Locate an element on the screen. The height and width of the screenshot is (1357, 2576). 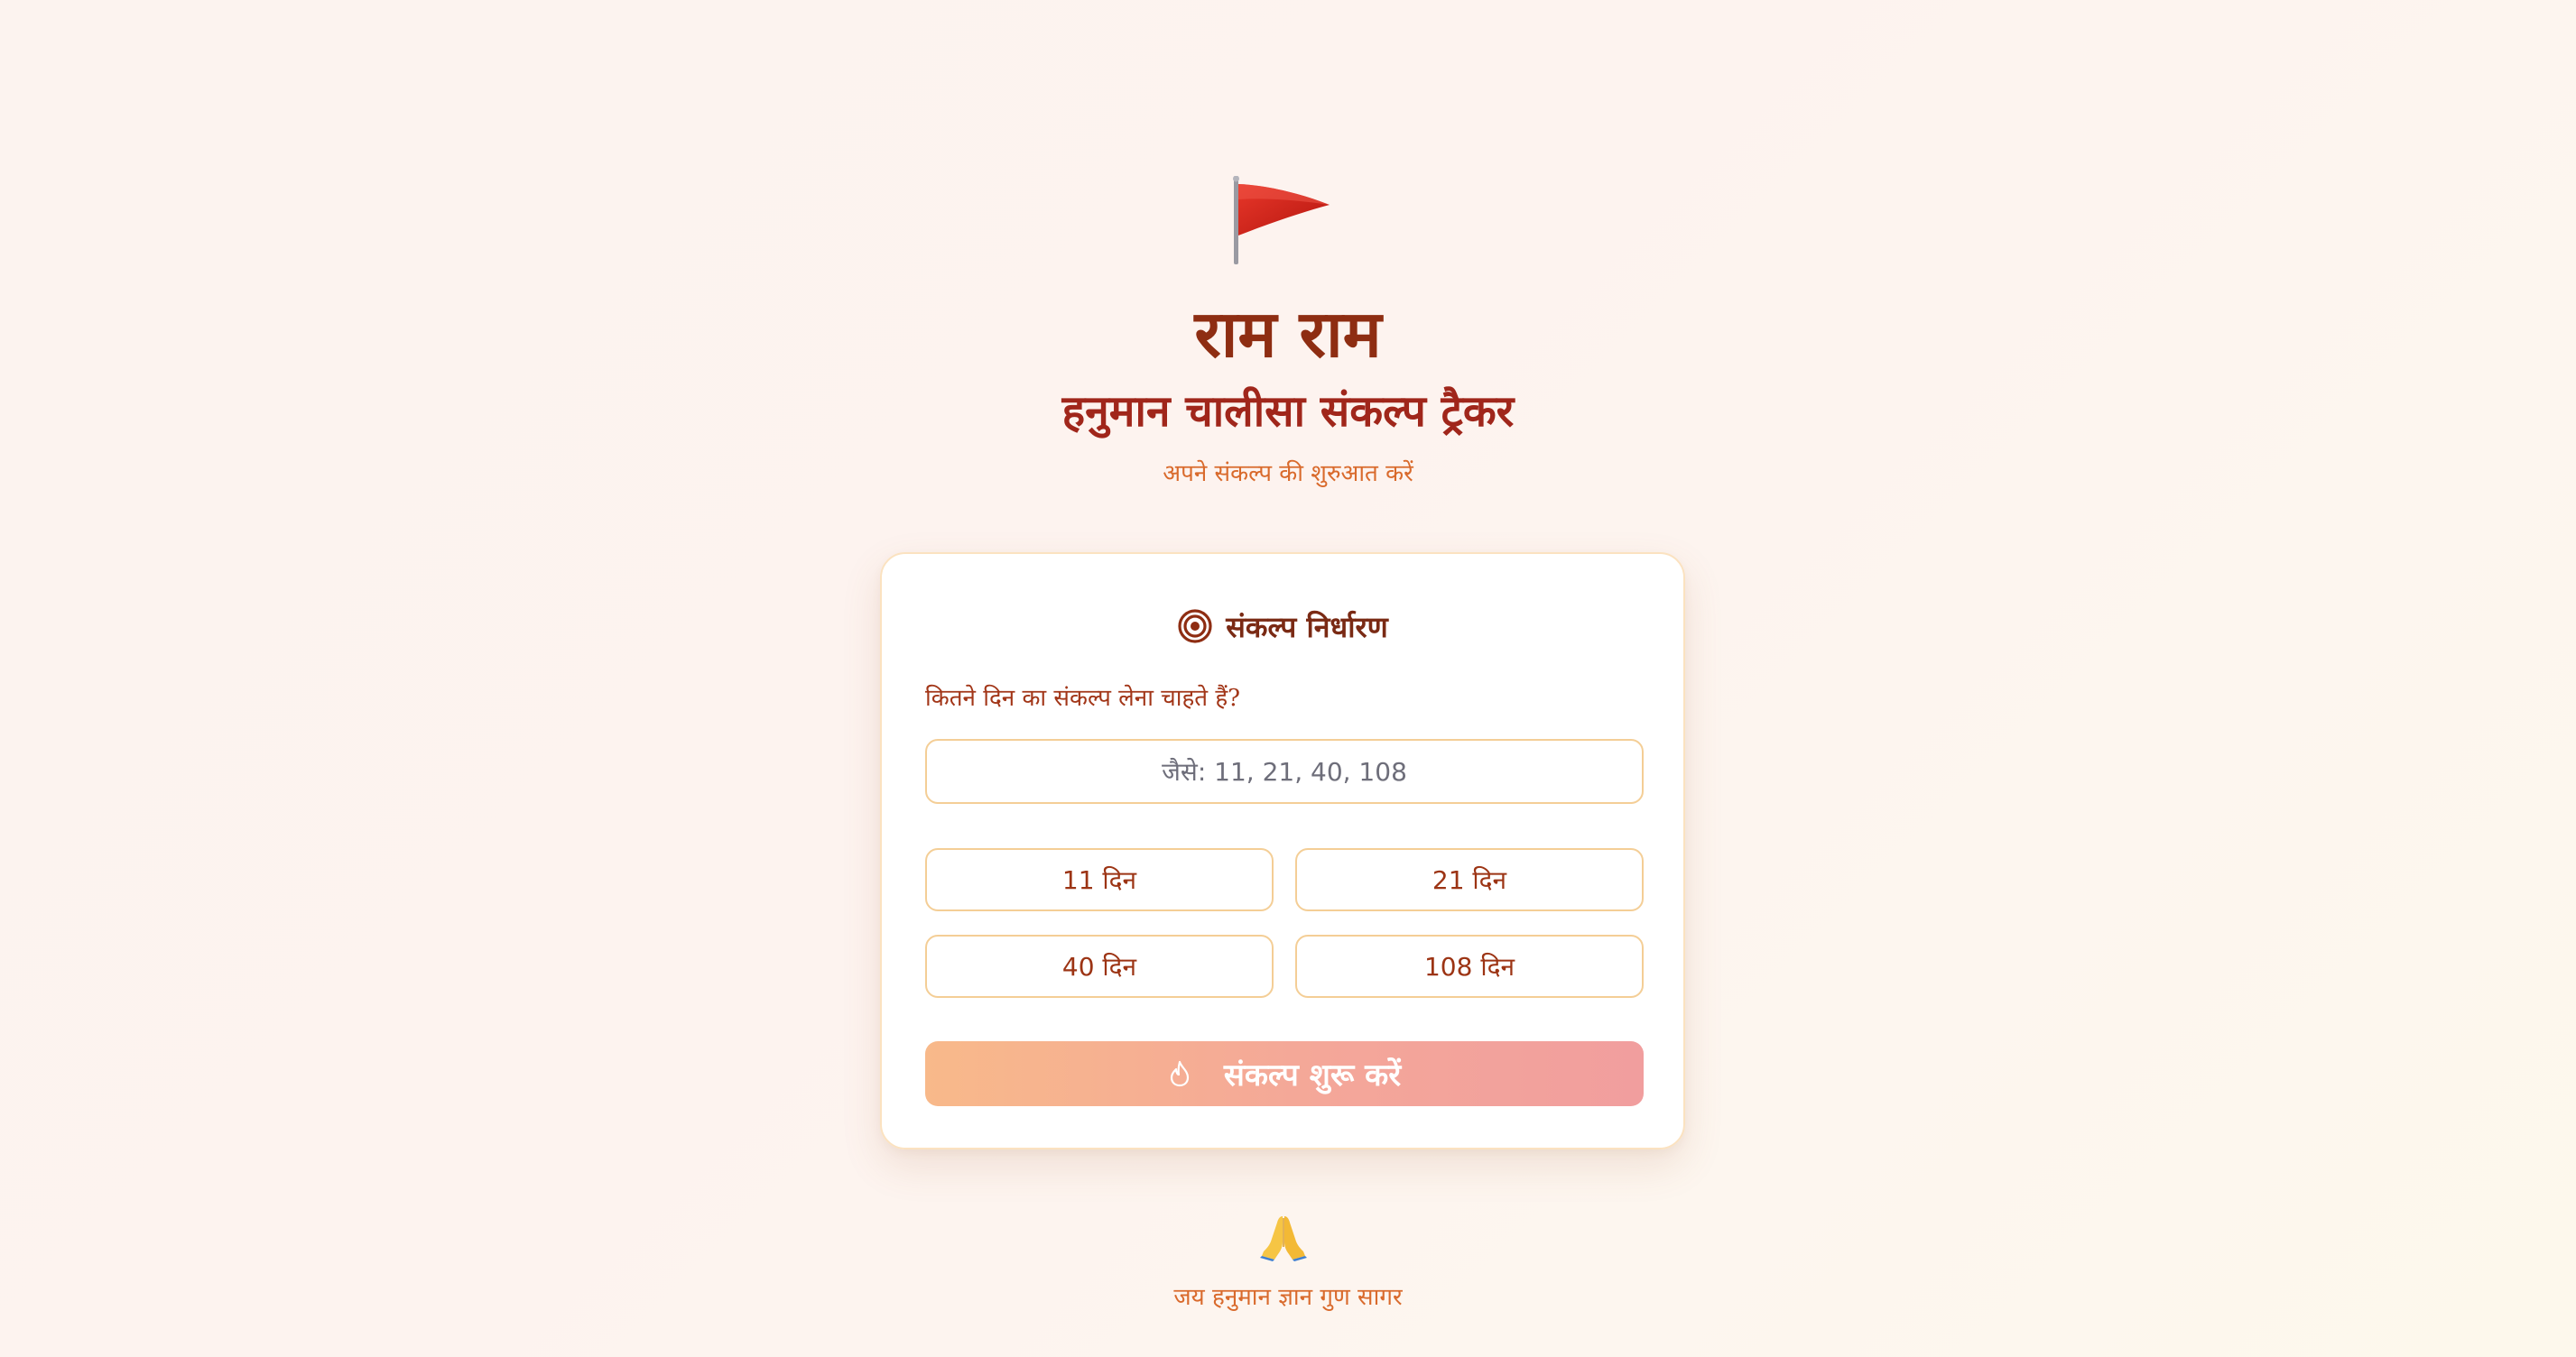
footer-text: जय हनुमान ज्ञान गुण सागर is located at coordinates (1288, 1297).